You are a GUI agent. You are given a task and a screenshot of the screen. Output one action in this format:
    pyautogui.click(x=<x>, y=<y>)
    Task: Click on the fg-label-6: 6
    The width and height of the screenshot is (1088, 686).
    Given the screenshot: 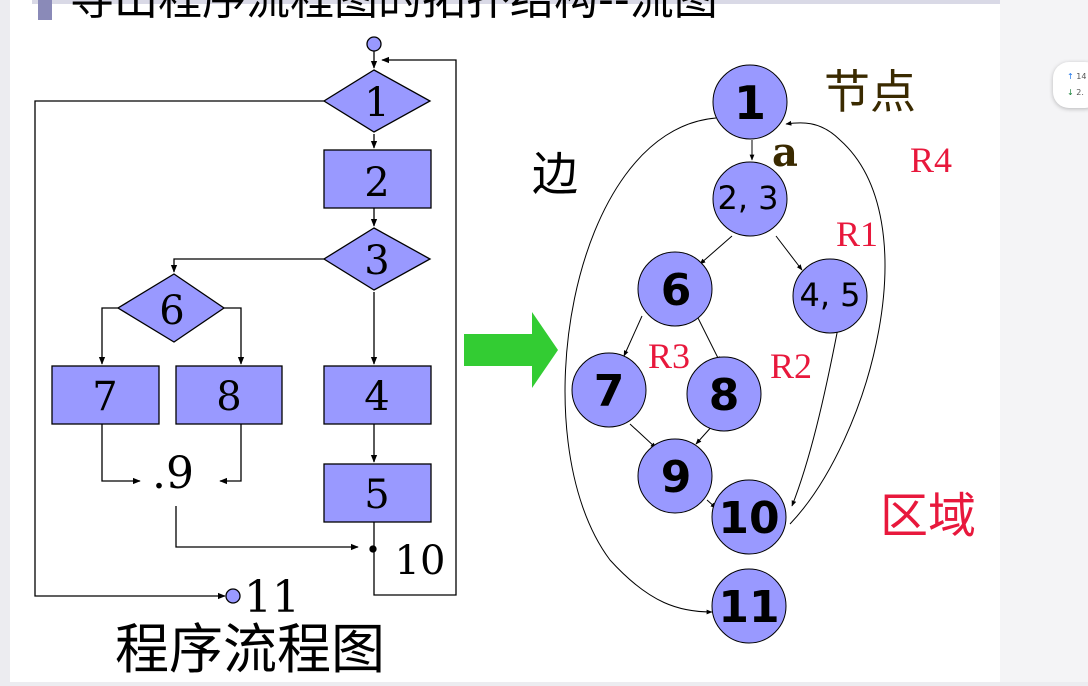 What is the action you would take?
    pyautogui.click(x=676, y=290)
    